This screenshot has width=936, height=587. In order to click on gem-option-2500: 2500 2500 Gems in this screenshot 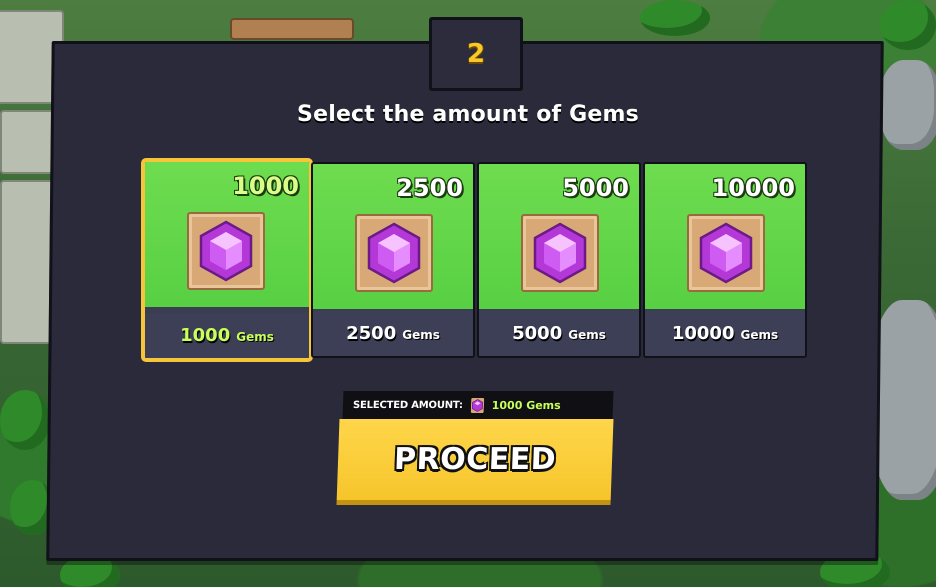, I will do `click(393, 260)`.